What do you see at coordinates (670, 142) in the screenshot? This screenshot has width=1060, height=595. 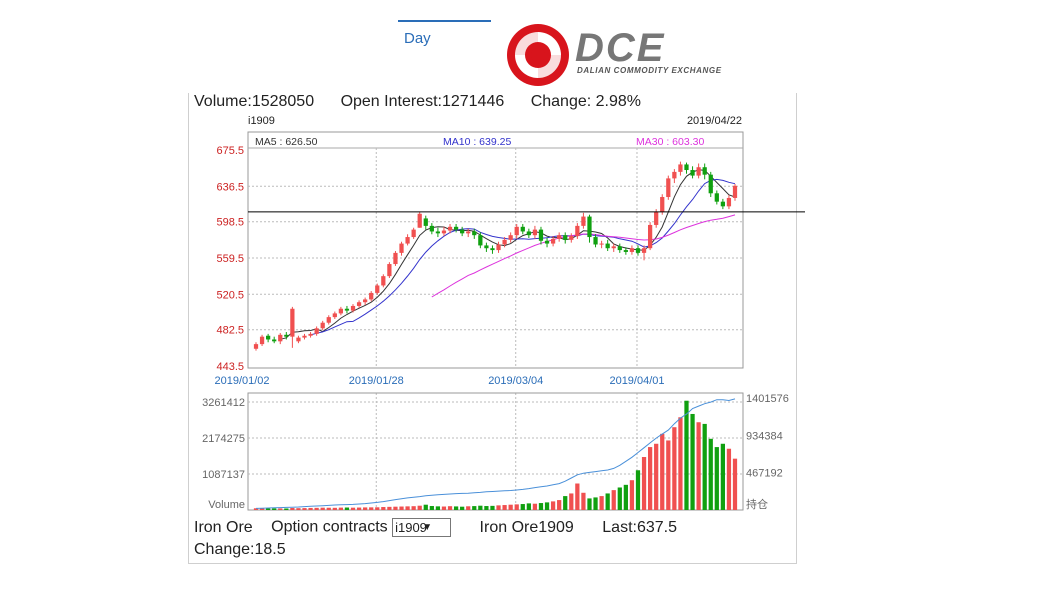 I see `ma30-label: MA30 : 603.30` at bounding box center [670, 142].